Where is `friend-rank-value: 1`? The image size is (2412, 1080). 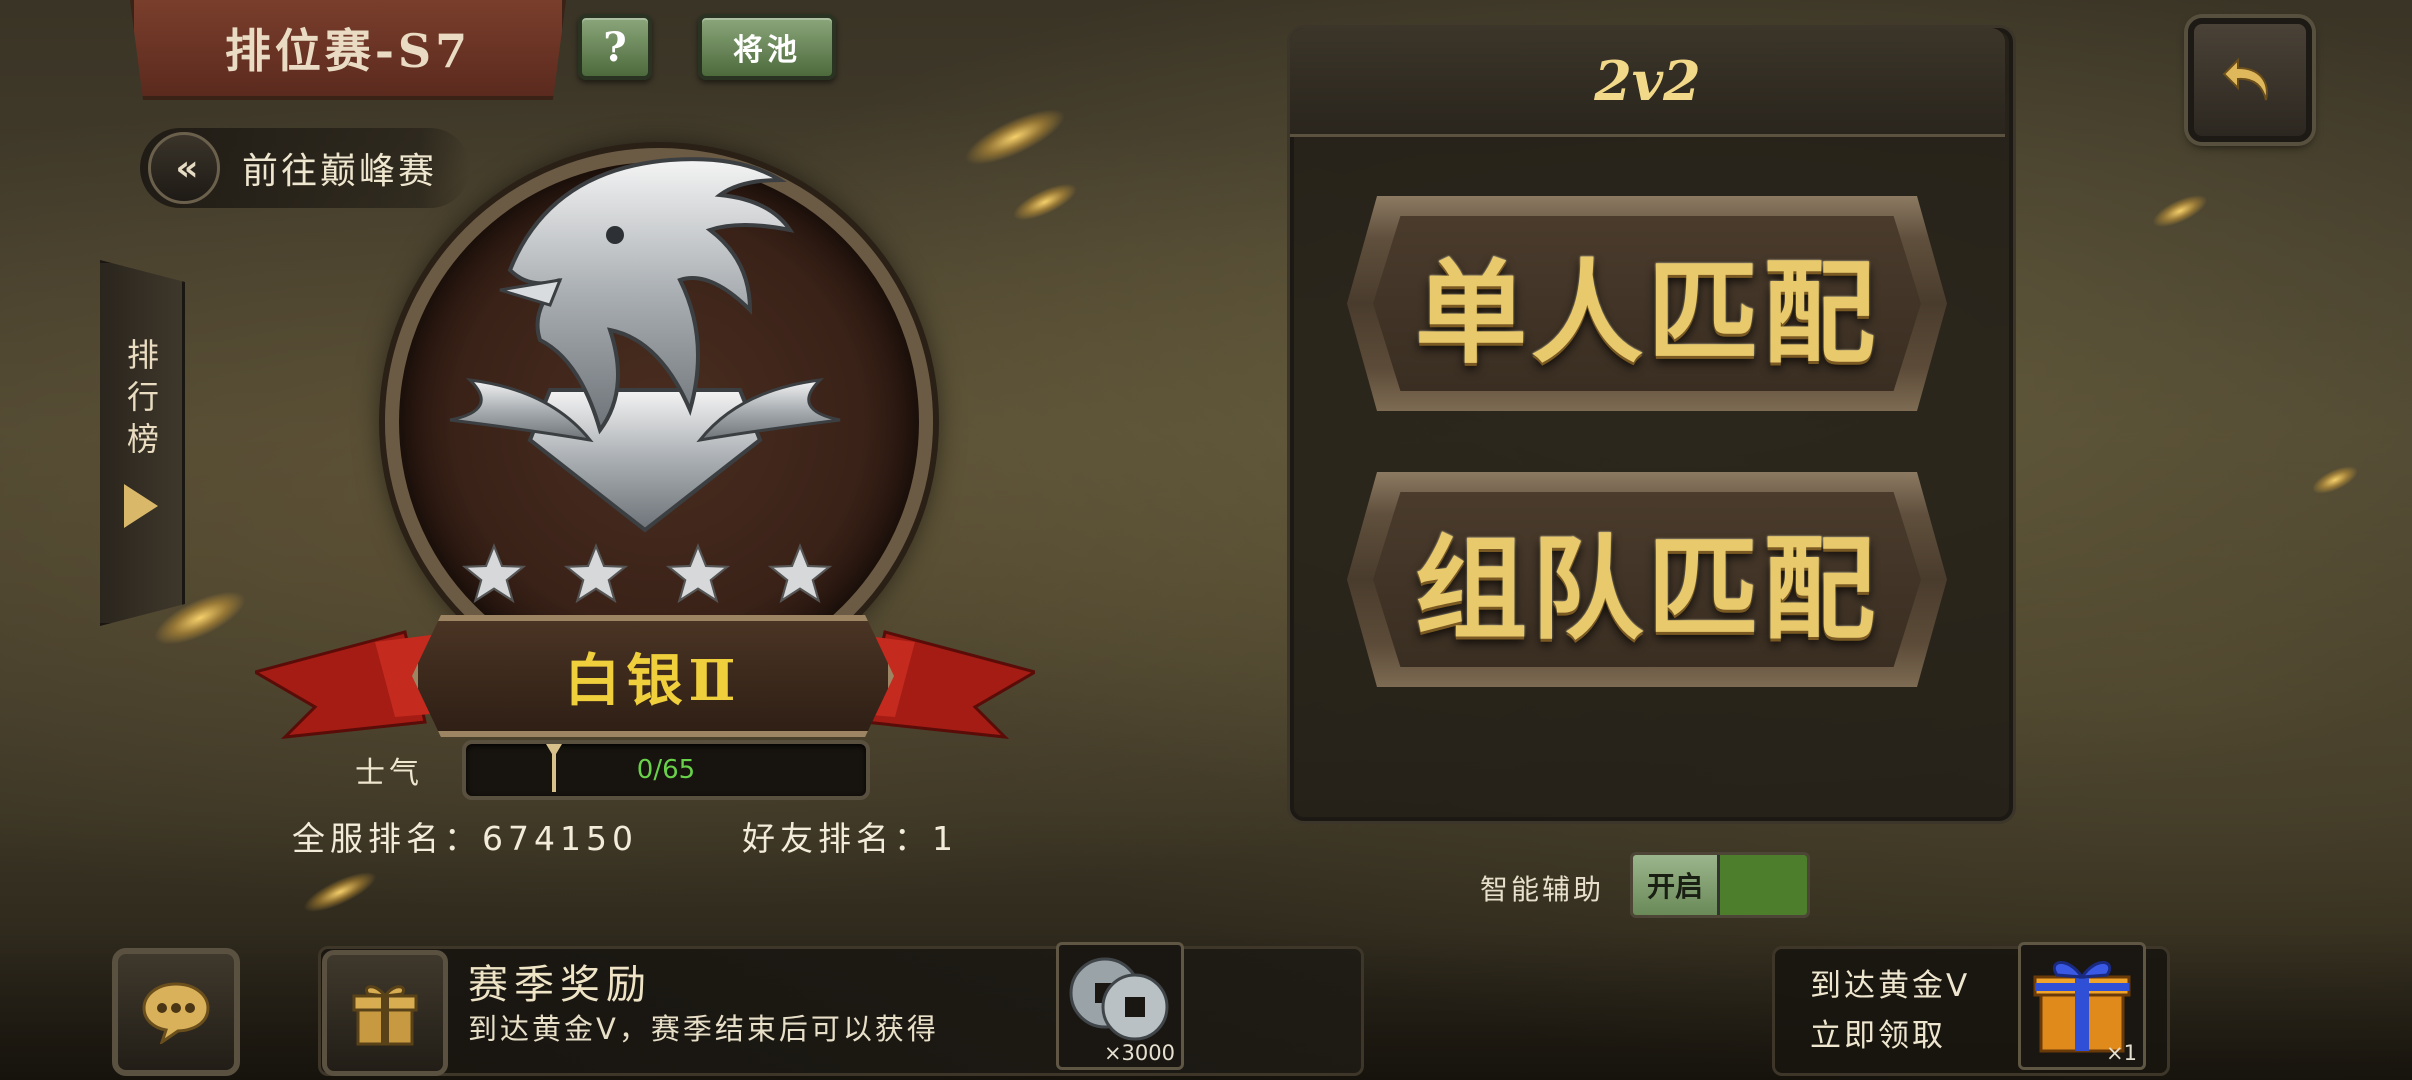
friend-rank-value: 1 is located at coordinates (945, 838).